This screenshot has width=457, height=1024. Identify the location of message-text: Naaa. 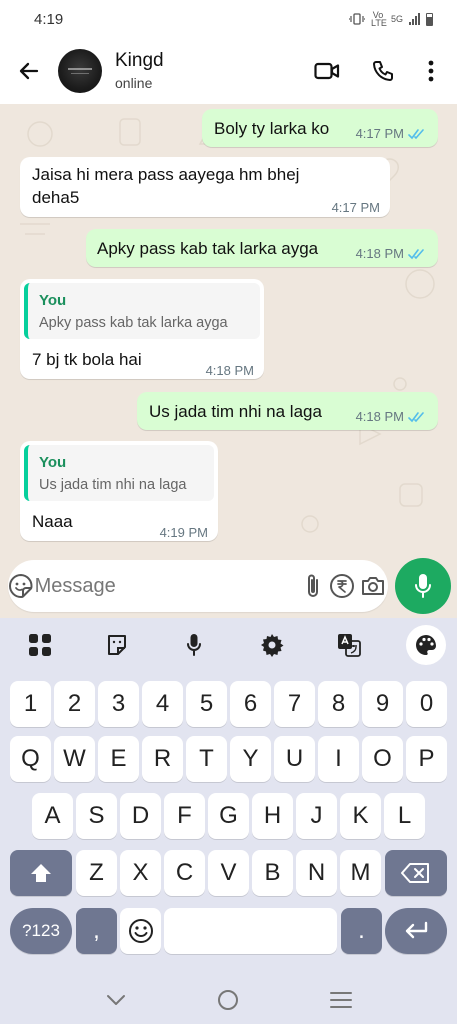
(52, 521).